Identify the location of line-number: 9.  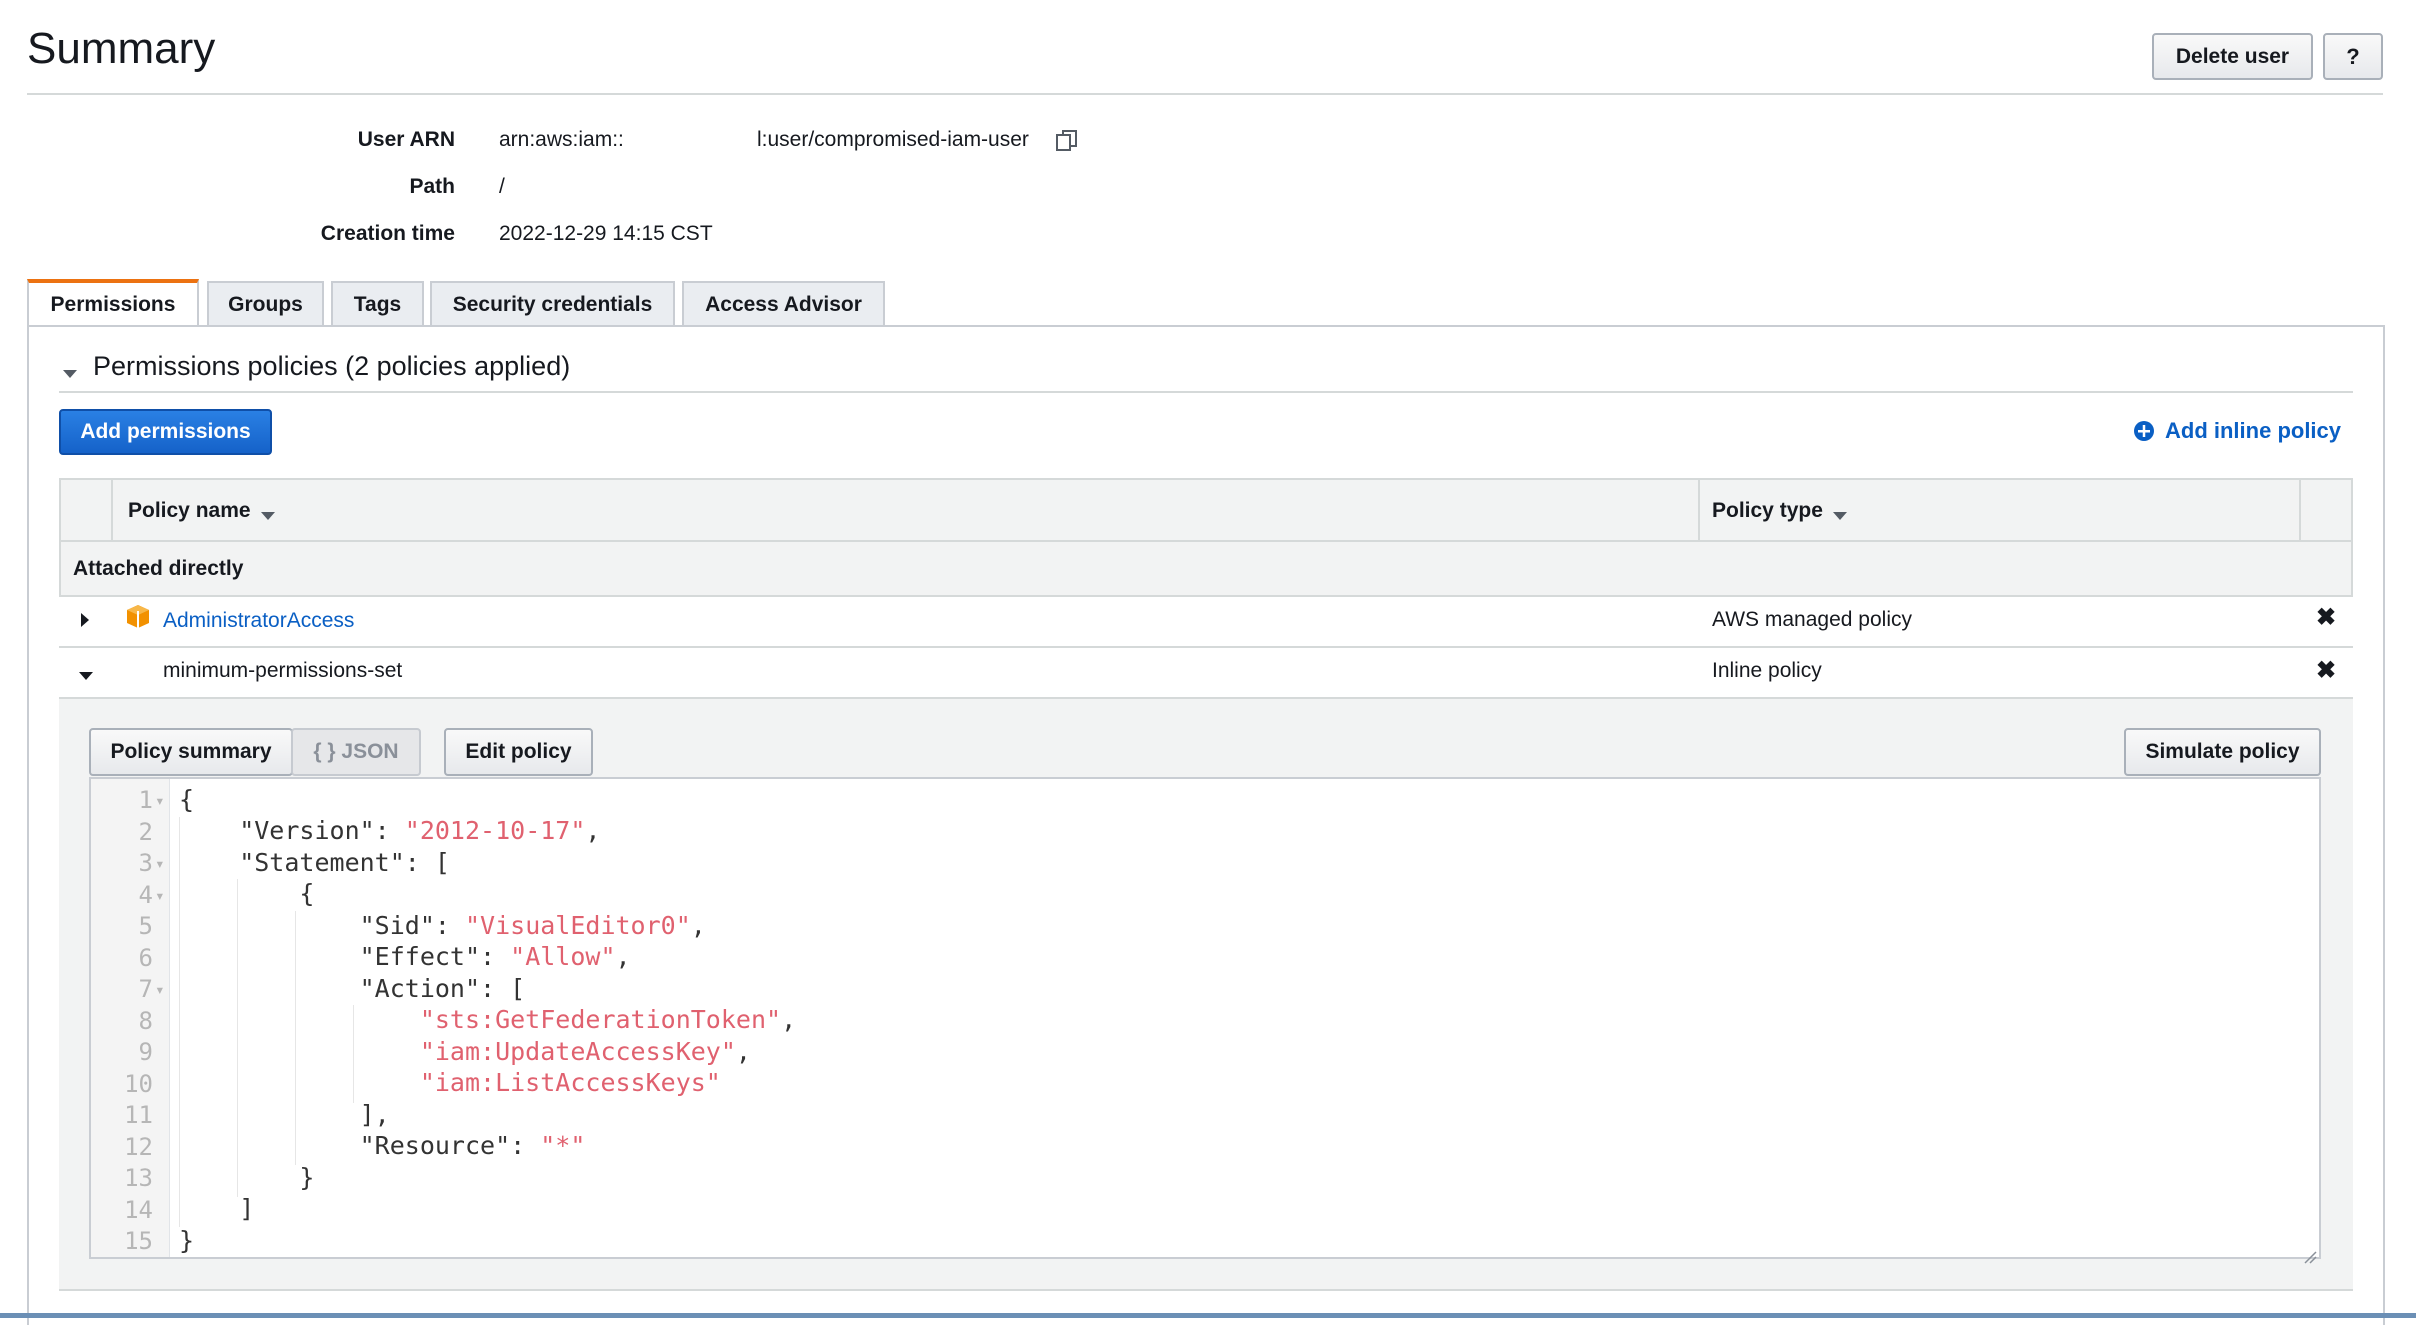
(145, 1052).